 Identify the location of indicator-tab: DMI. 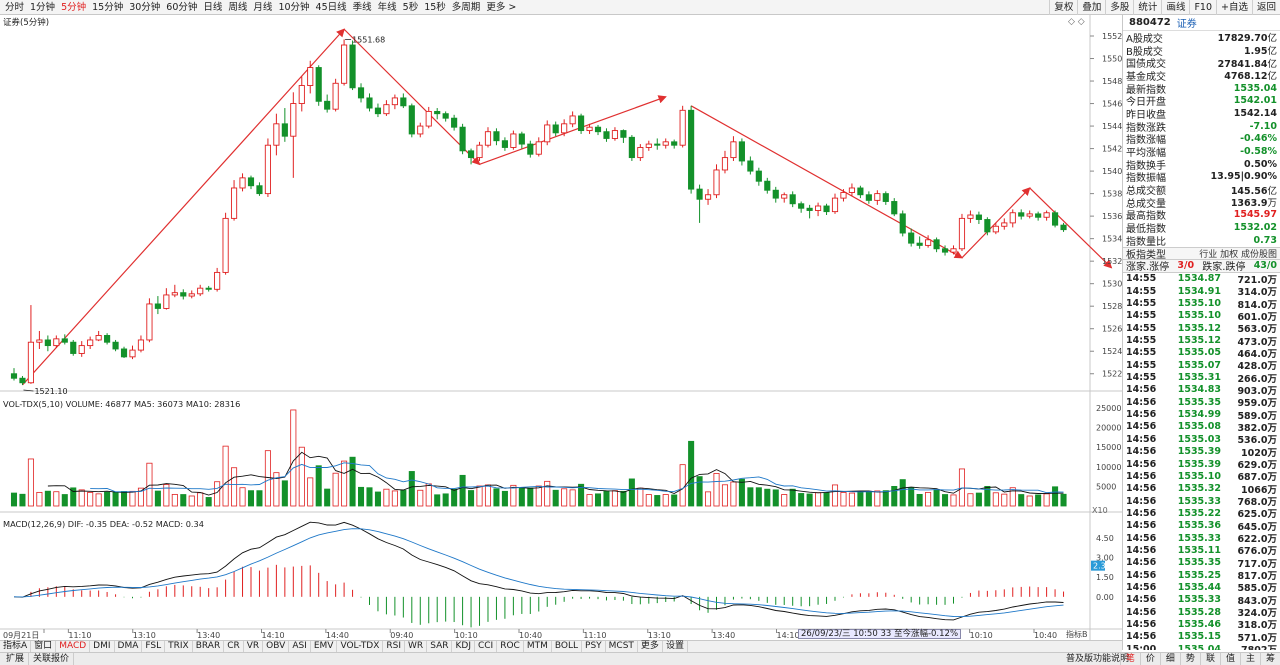
(102, 646).